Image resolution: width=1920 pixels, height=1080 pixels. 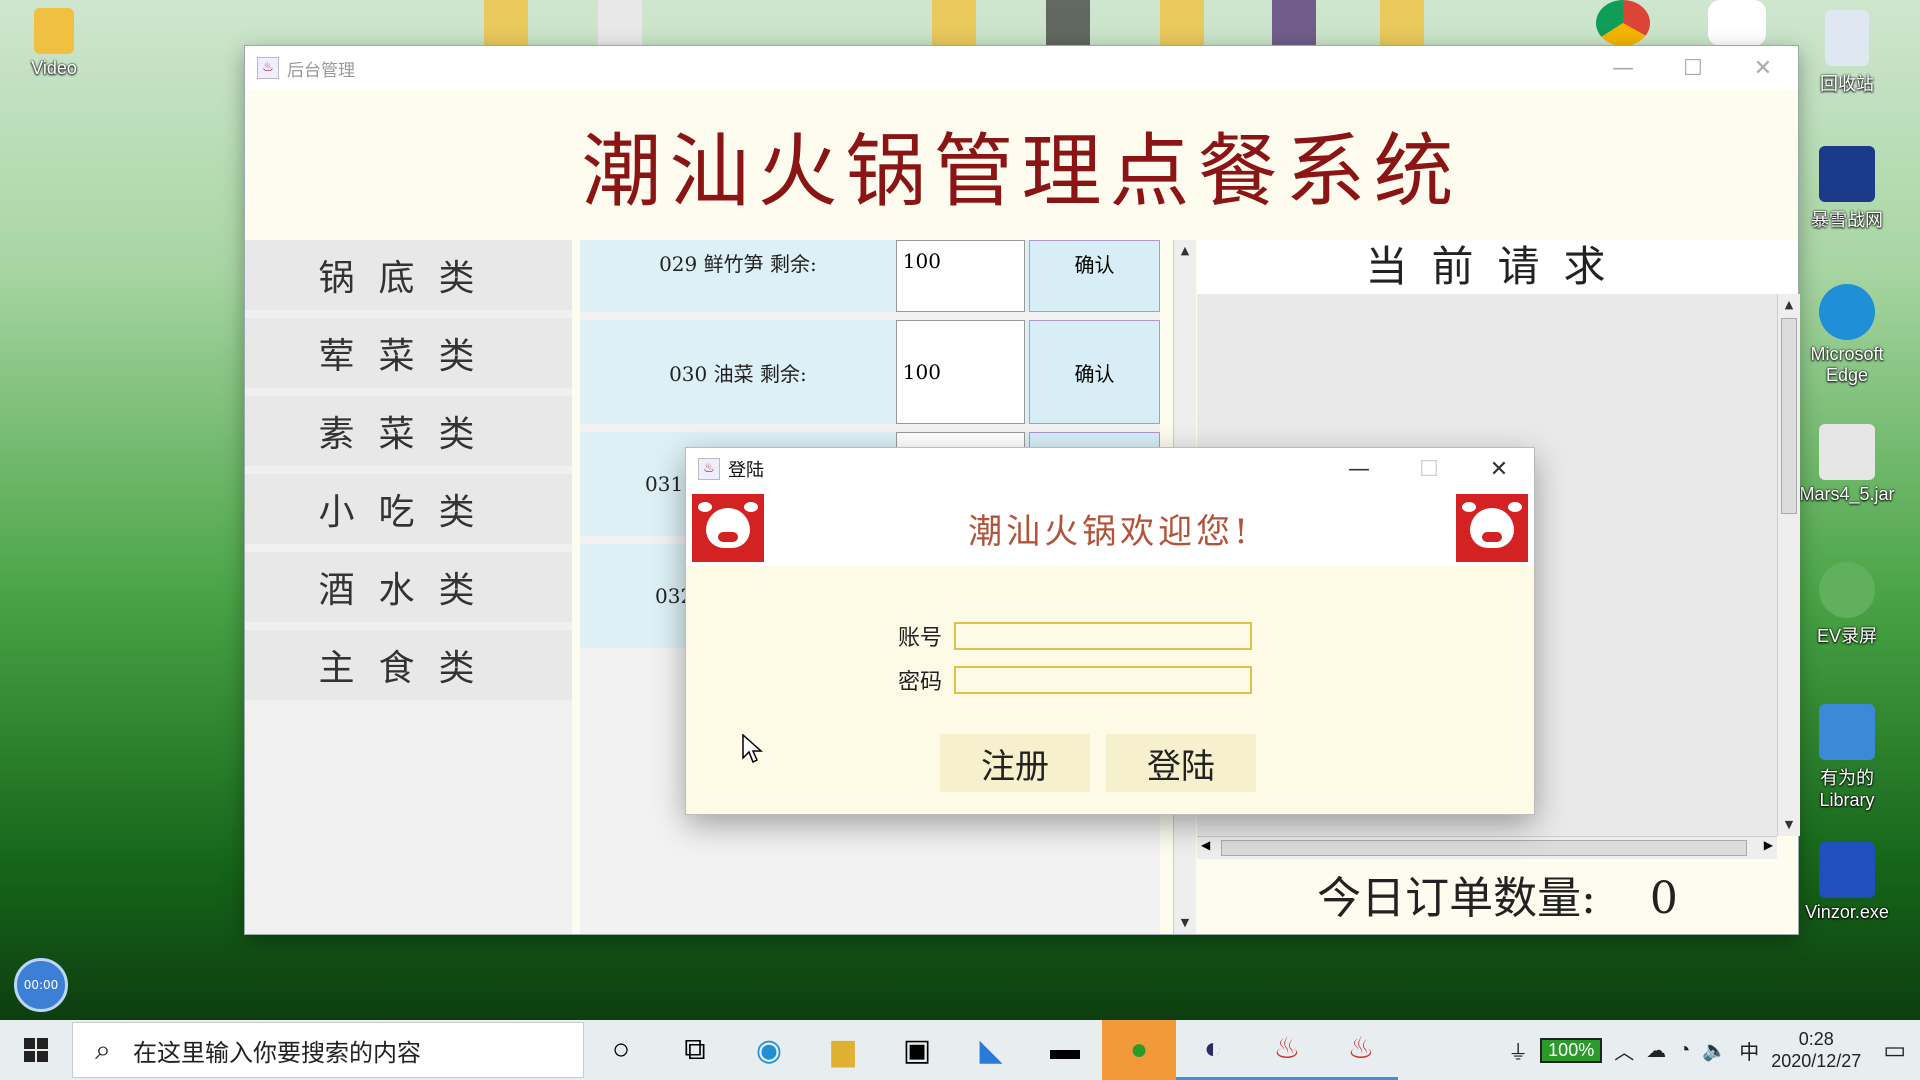 What do you see at coordinates (1847, 364) in the screenshot?
I see `desktop-icon-label: Microsoft Edge` at bounding box center [1847, 364].